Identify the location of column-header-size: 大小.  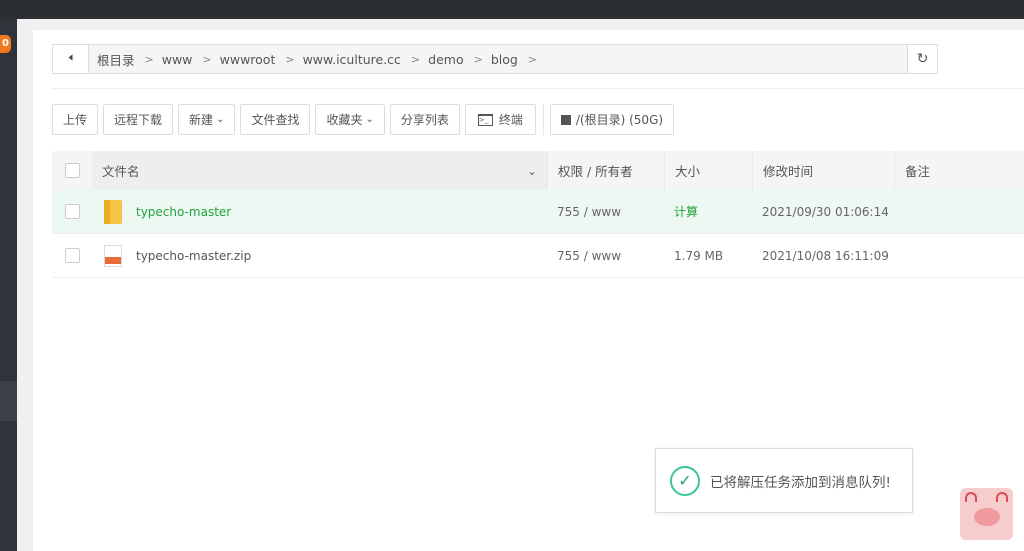
(708, 170).